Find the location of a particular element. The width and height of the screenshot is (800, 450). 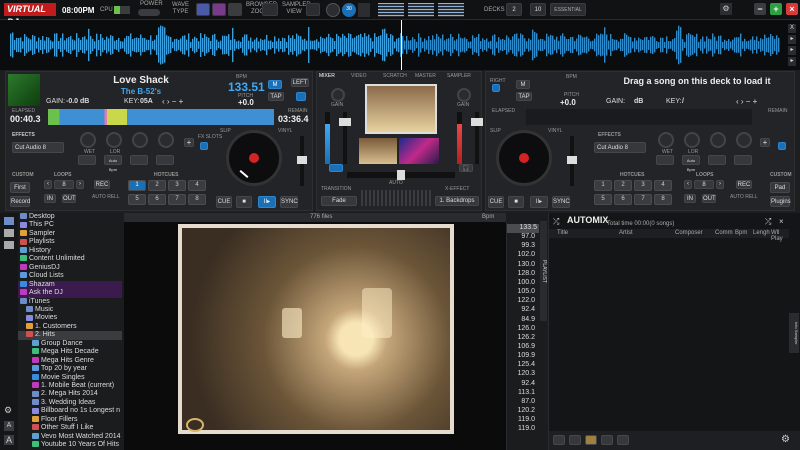

automix-column-header: Lengh is located at coordinates (761, 233).